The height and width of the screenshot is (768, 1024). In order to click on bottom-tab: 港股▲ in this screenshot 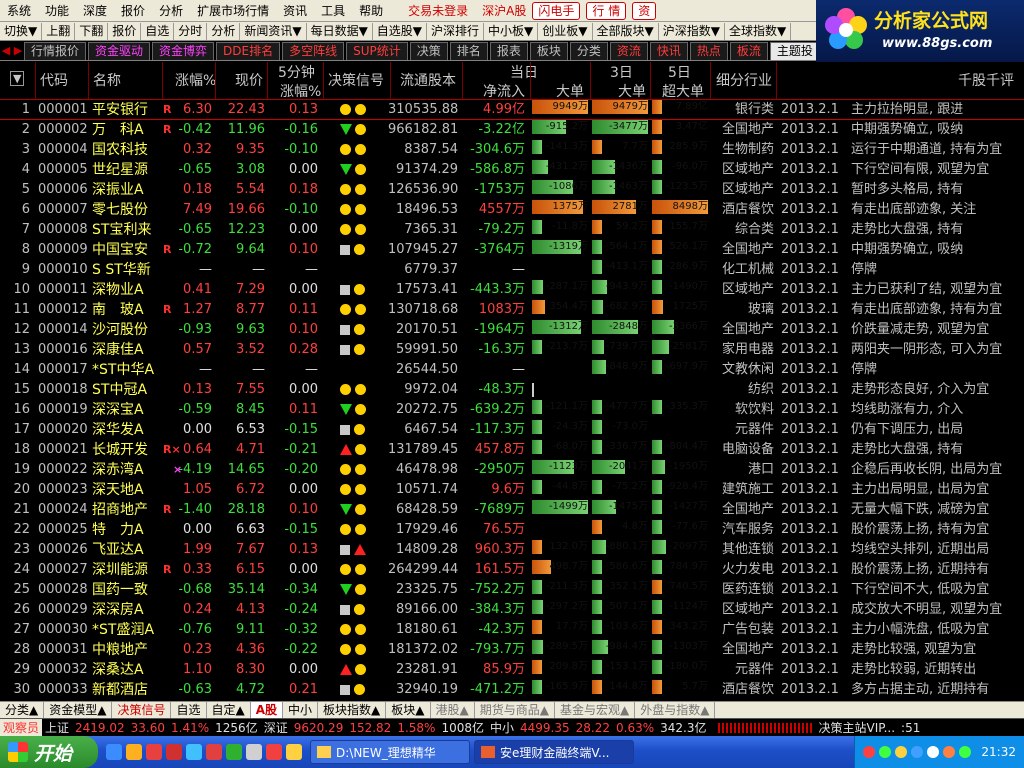, I will do `click(453, 710)`.